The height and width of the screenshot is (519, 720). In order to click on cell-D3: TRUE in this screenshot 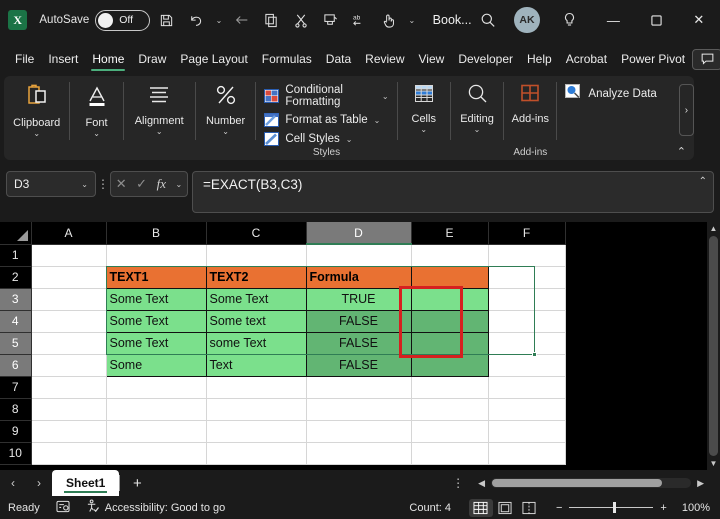, I will do `click(359, 299)`.